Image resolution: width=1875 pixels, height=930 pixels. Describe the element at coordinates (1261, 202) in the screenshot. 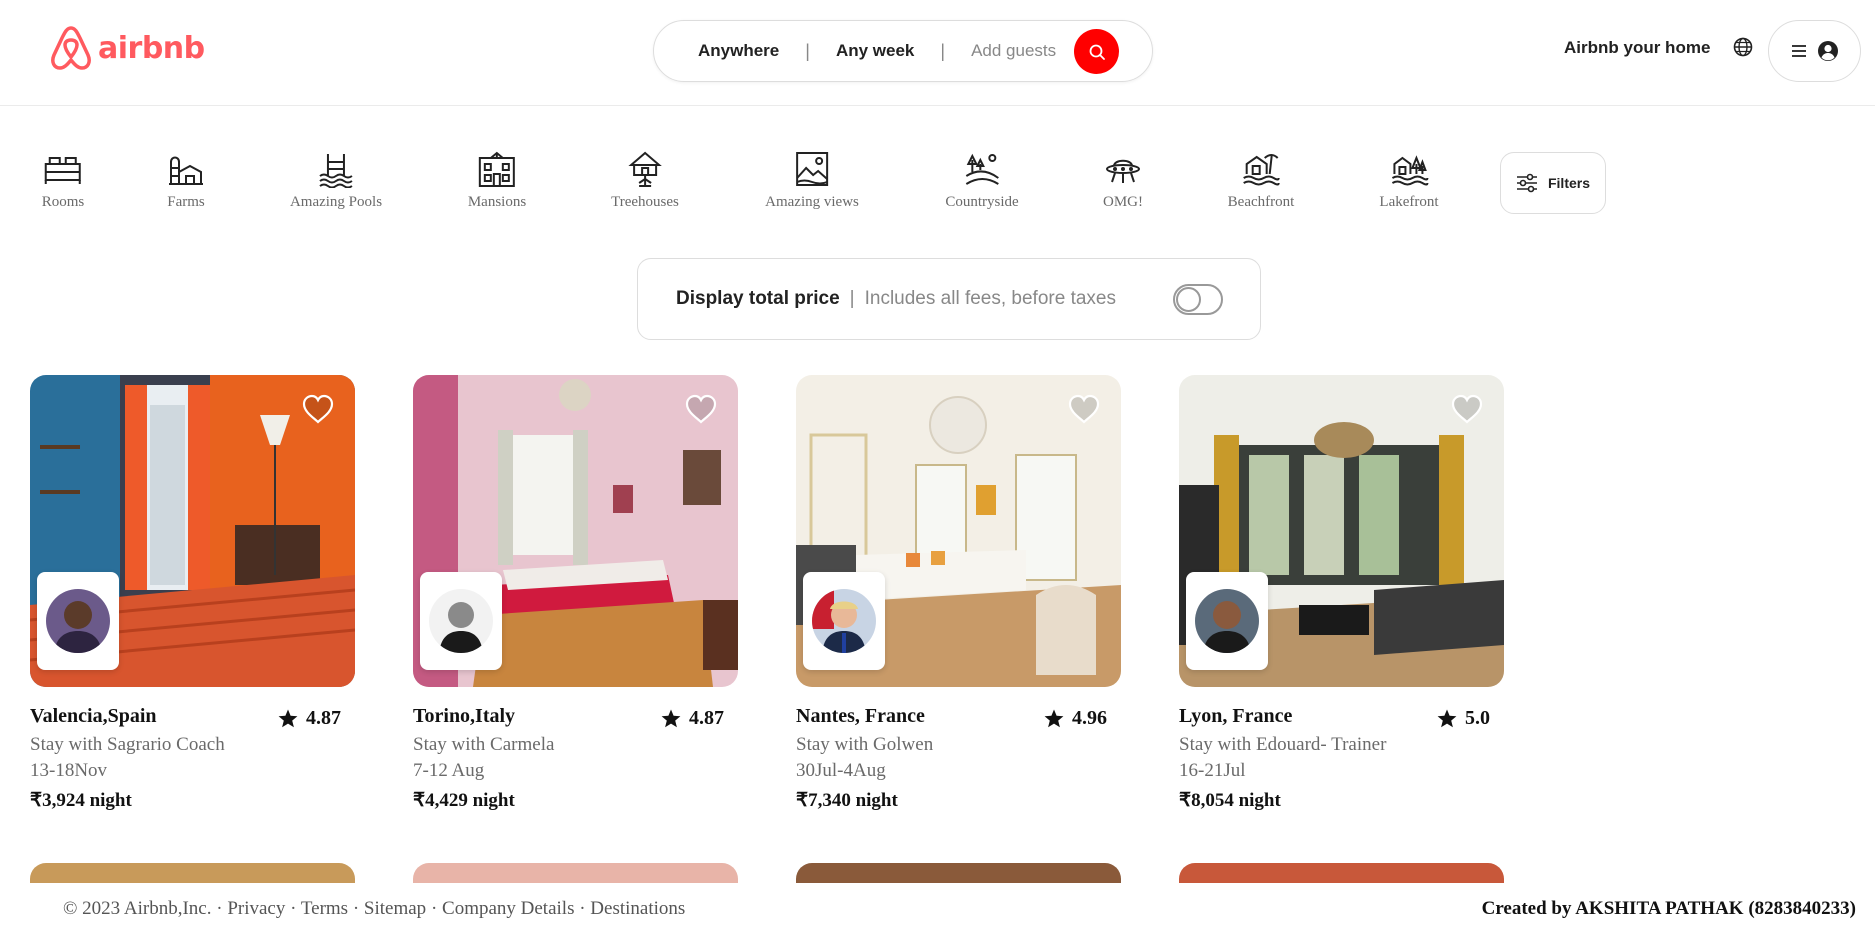

I see `category-label: Beachfront` at that location.